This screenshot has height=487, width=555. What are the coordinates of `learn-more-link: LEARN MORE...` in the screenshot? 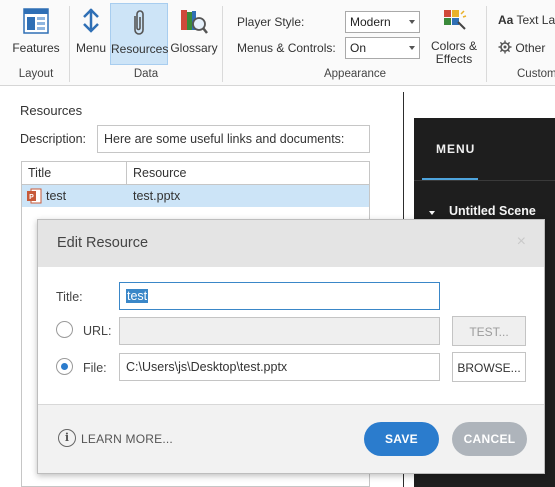 It's located at (127, 439).